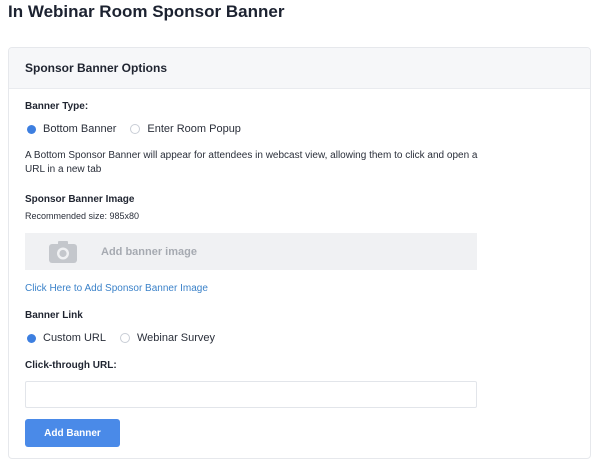 This screenshot has height=459, width=600. Describe the element at coordinates (149, 251) in the screenshot. I see `upload-placeholder-text: Add banner image` at that location.